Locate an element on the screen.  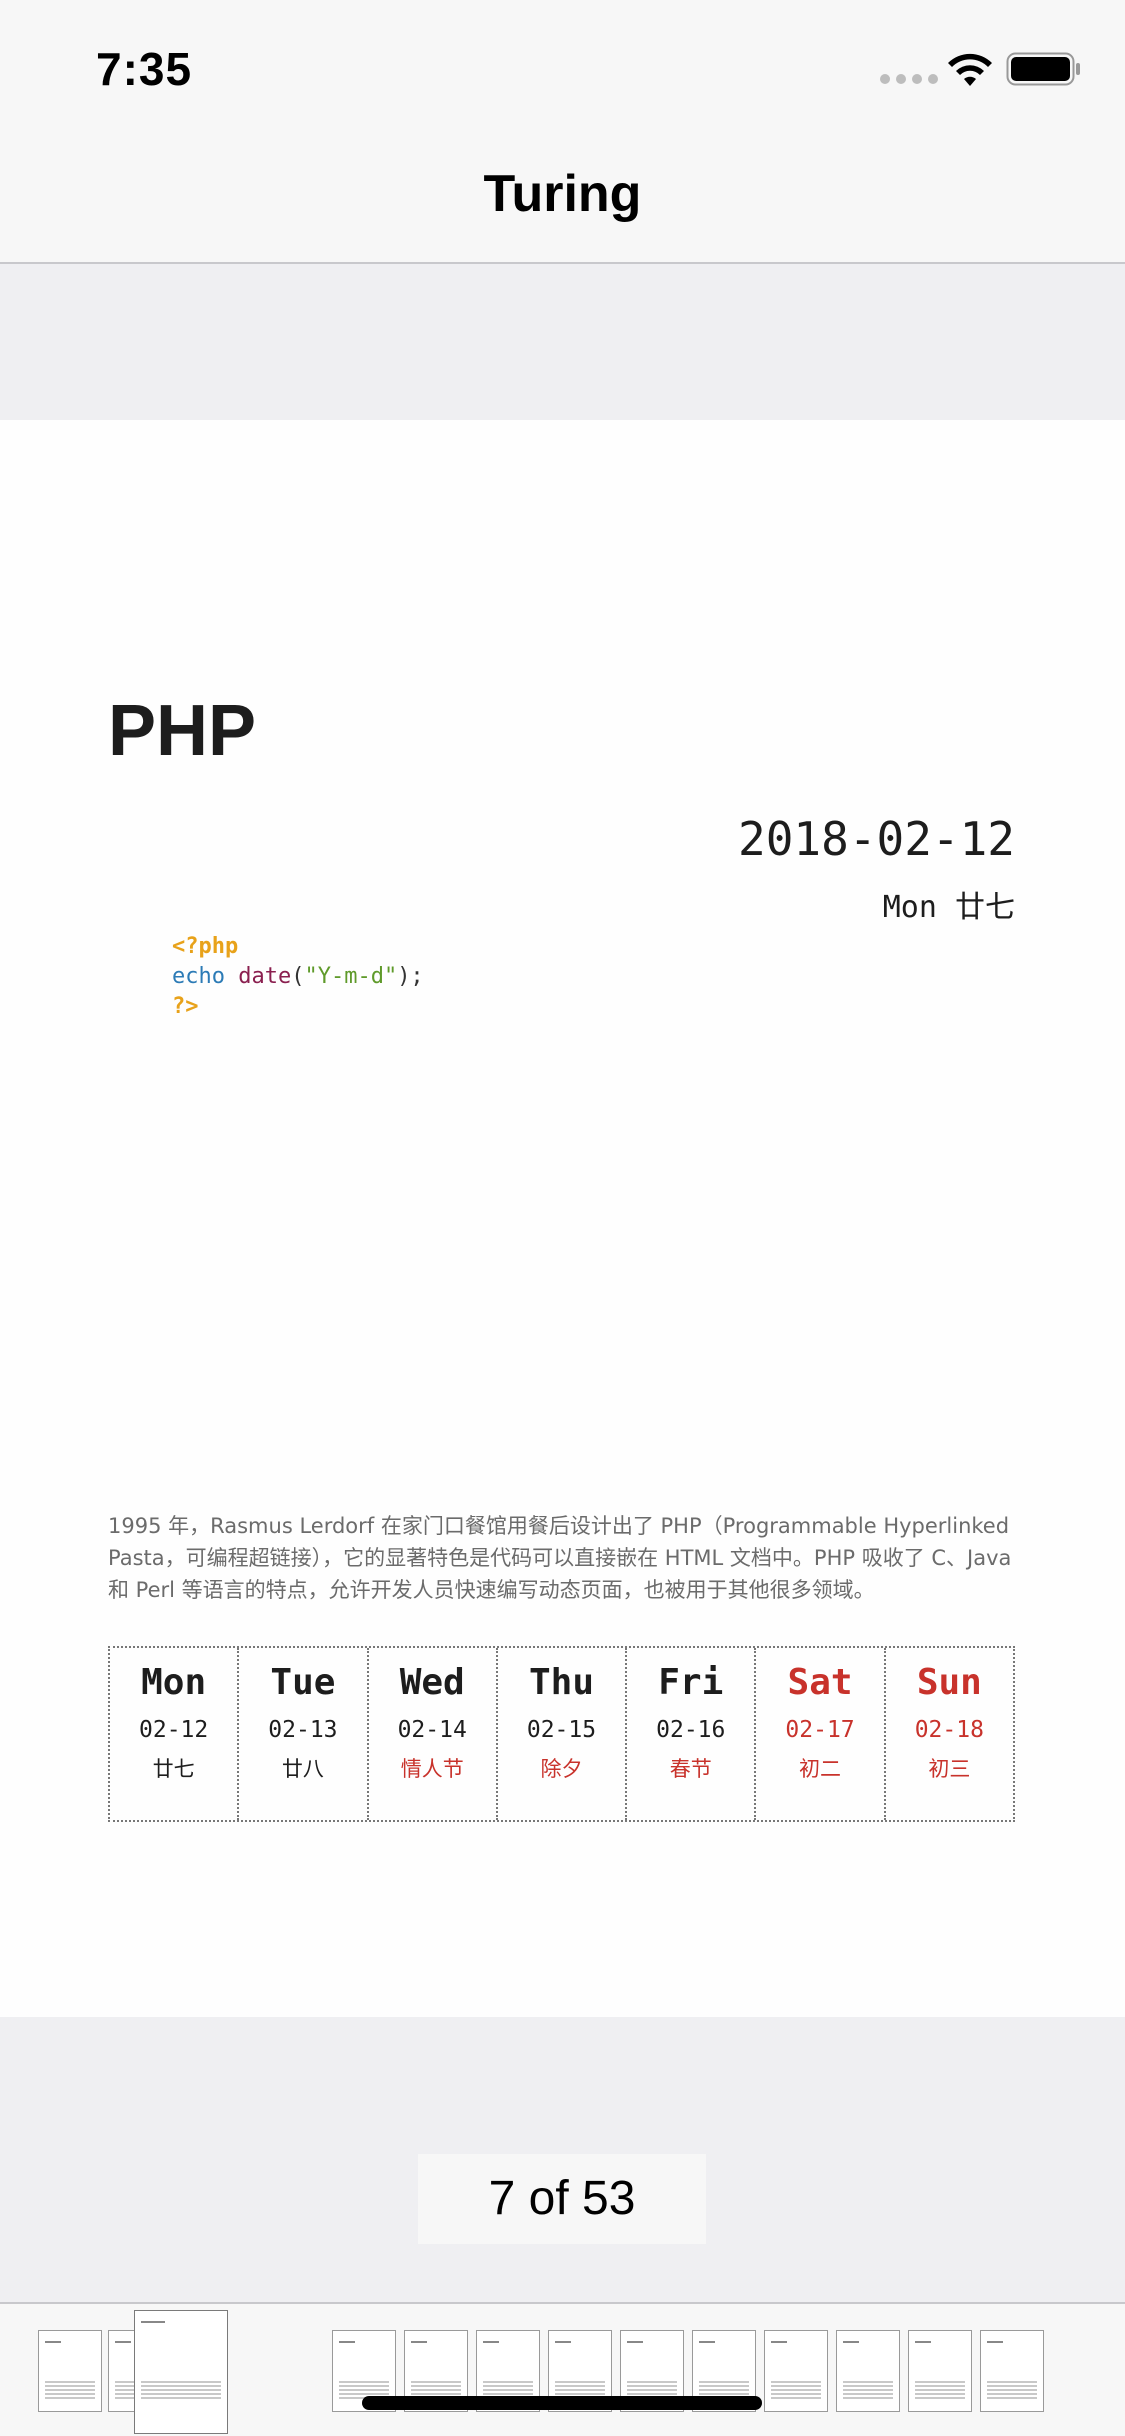
day-cell: Sun 02-18 初三 is located at coordinates (949, 1734).